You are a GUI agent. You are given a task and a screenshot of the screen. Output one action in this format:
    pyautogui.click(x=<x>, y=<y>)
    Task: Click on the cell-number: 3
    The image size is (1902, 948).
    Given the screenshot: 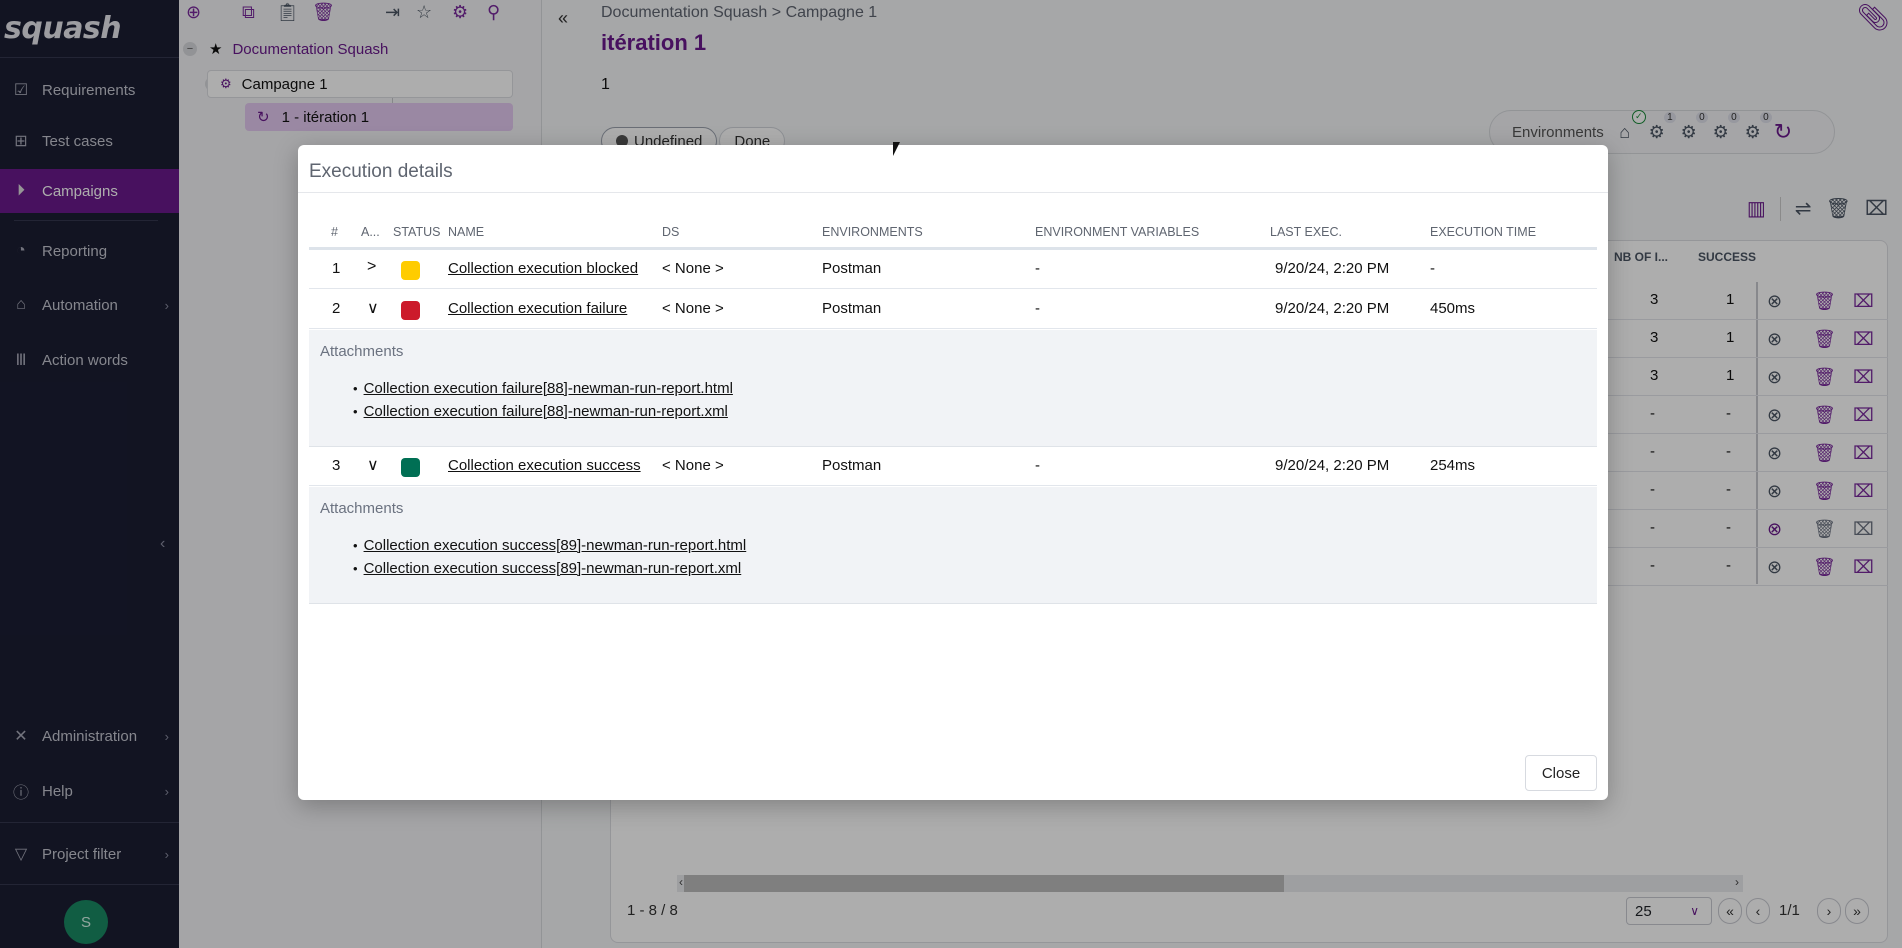 What is the action you would take?
    pyautogui.click(x=336, y=465)
    